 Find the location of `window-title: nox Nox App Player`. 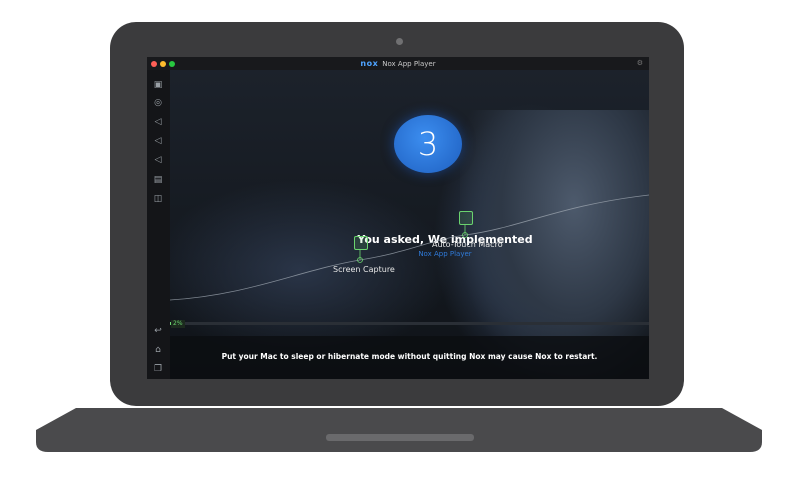

window-title: nox Nox App Player is located at coordinates (398, 64).